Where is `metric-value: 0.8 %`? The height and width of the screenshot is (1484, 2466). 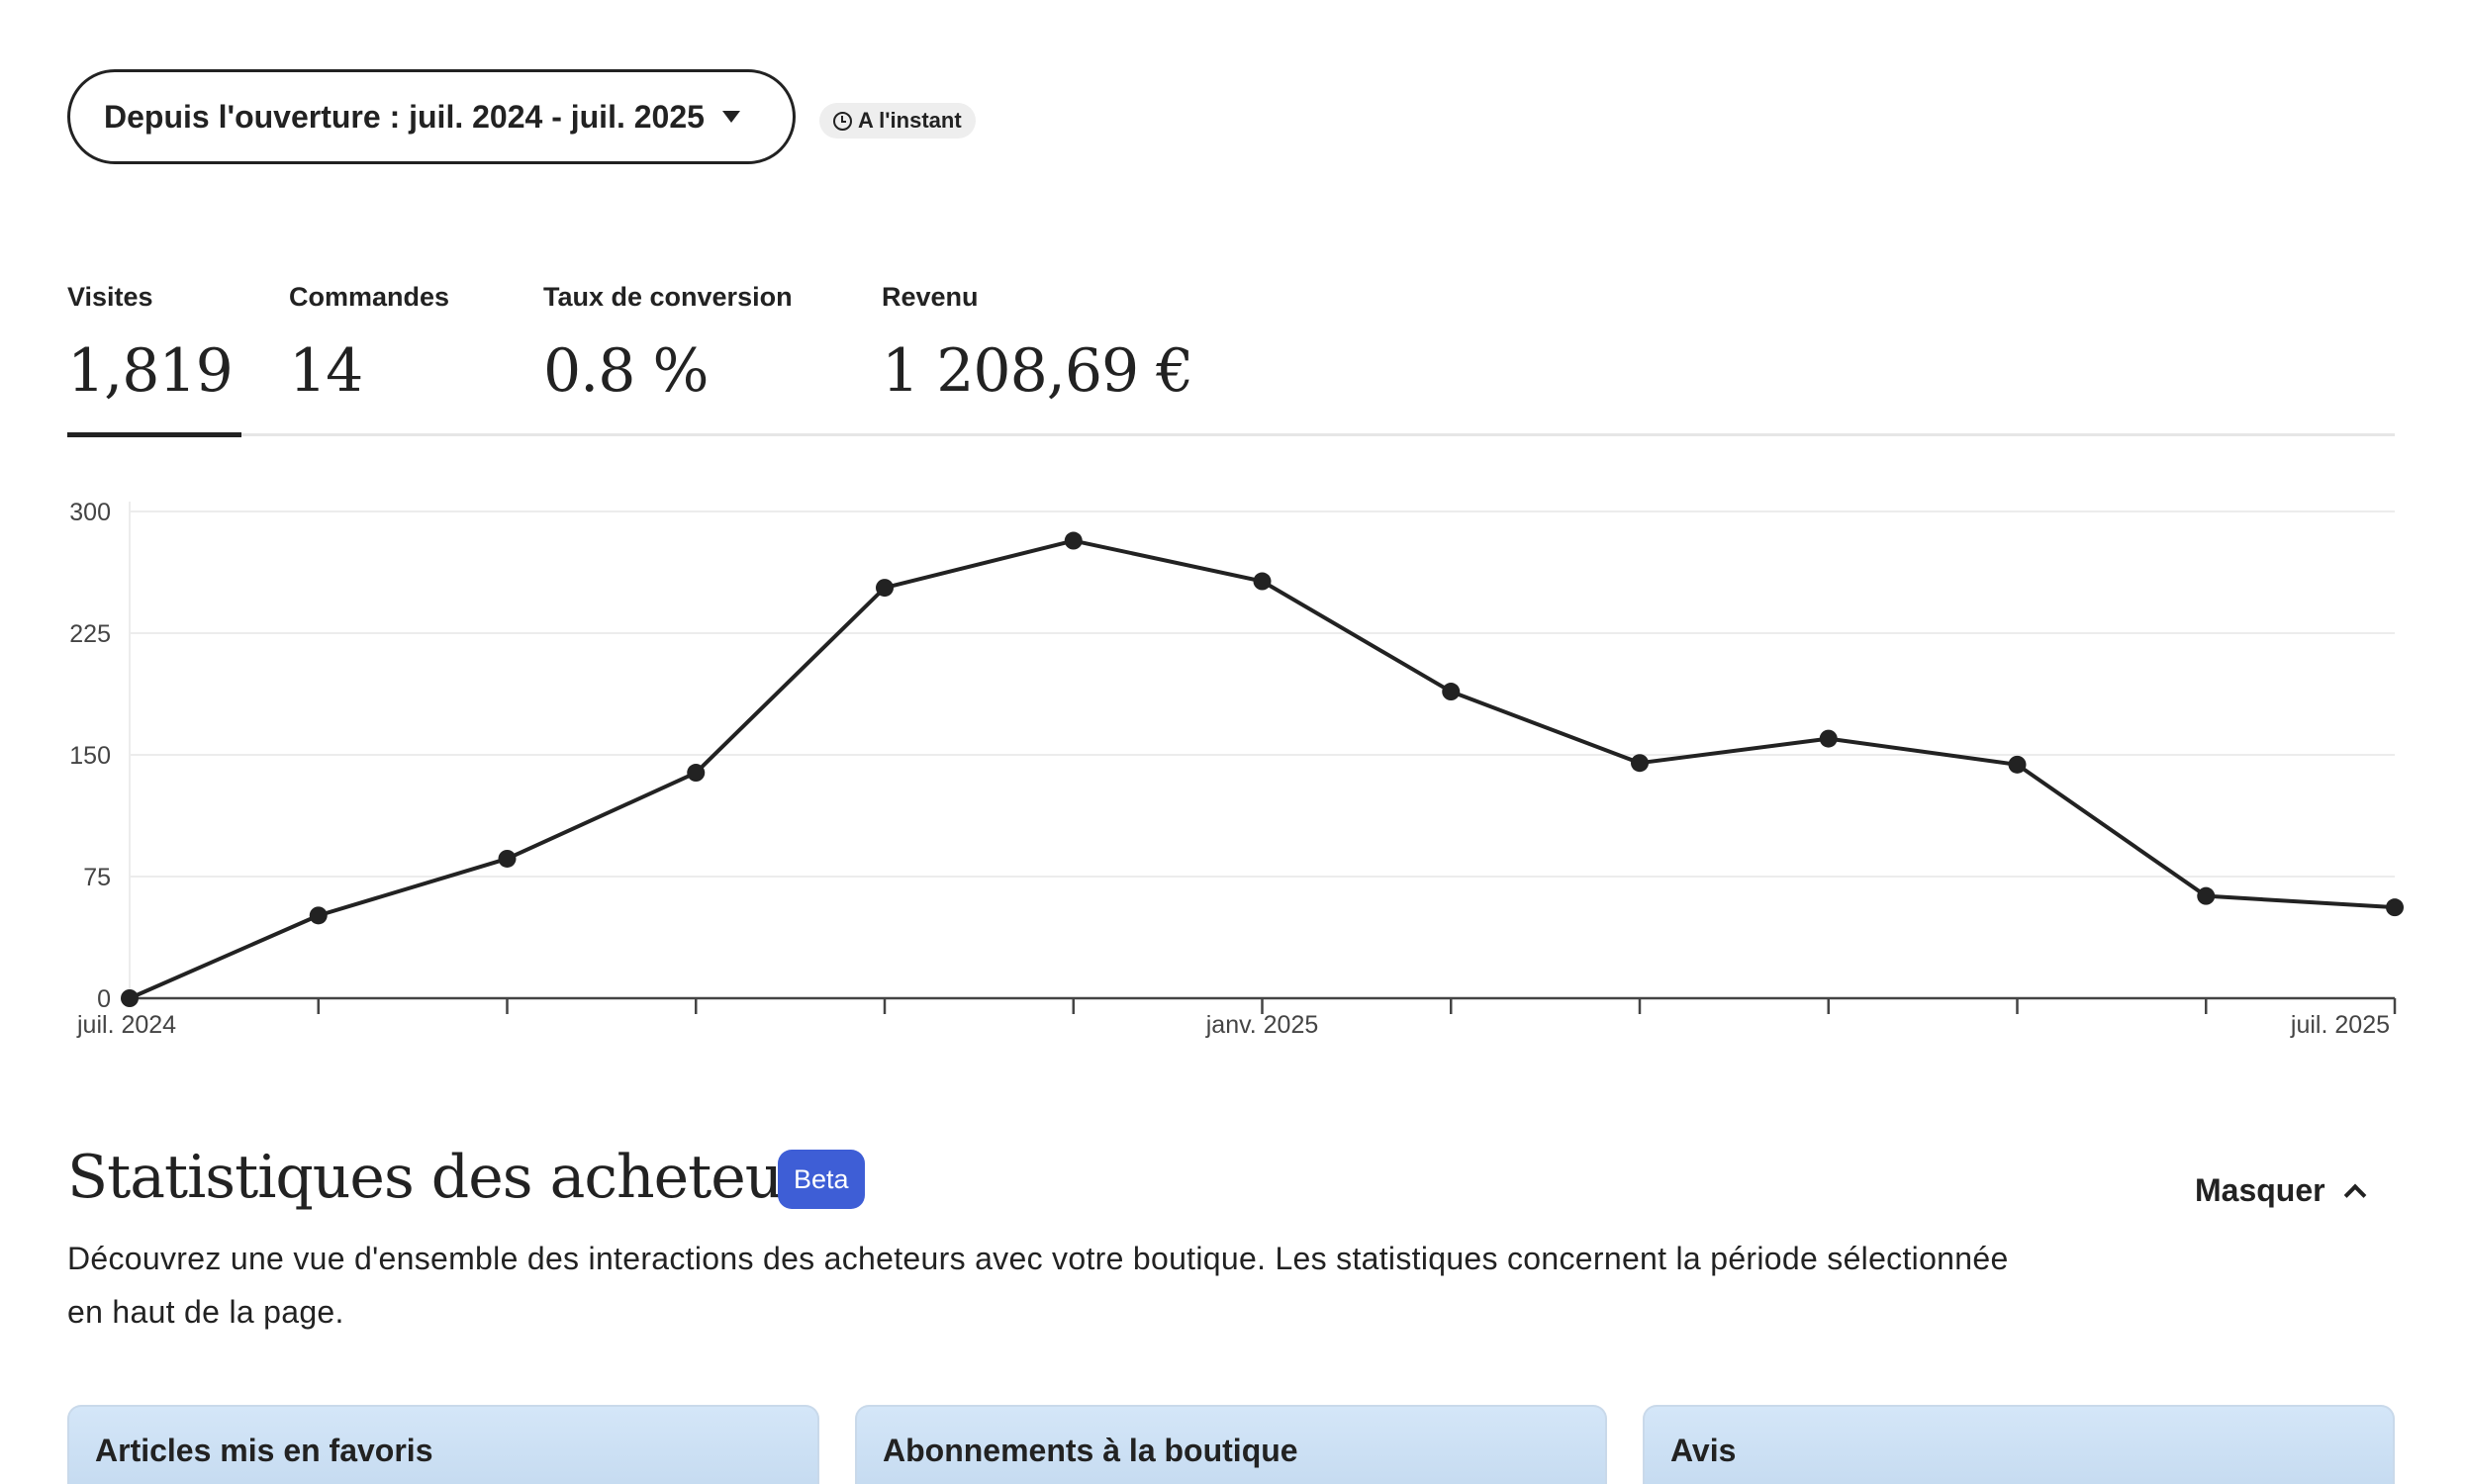 metric-value: 0.8 % is located at coordinates (626, 371).